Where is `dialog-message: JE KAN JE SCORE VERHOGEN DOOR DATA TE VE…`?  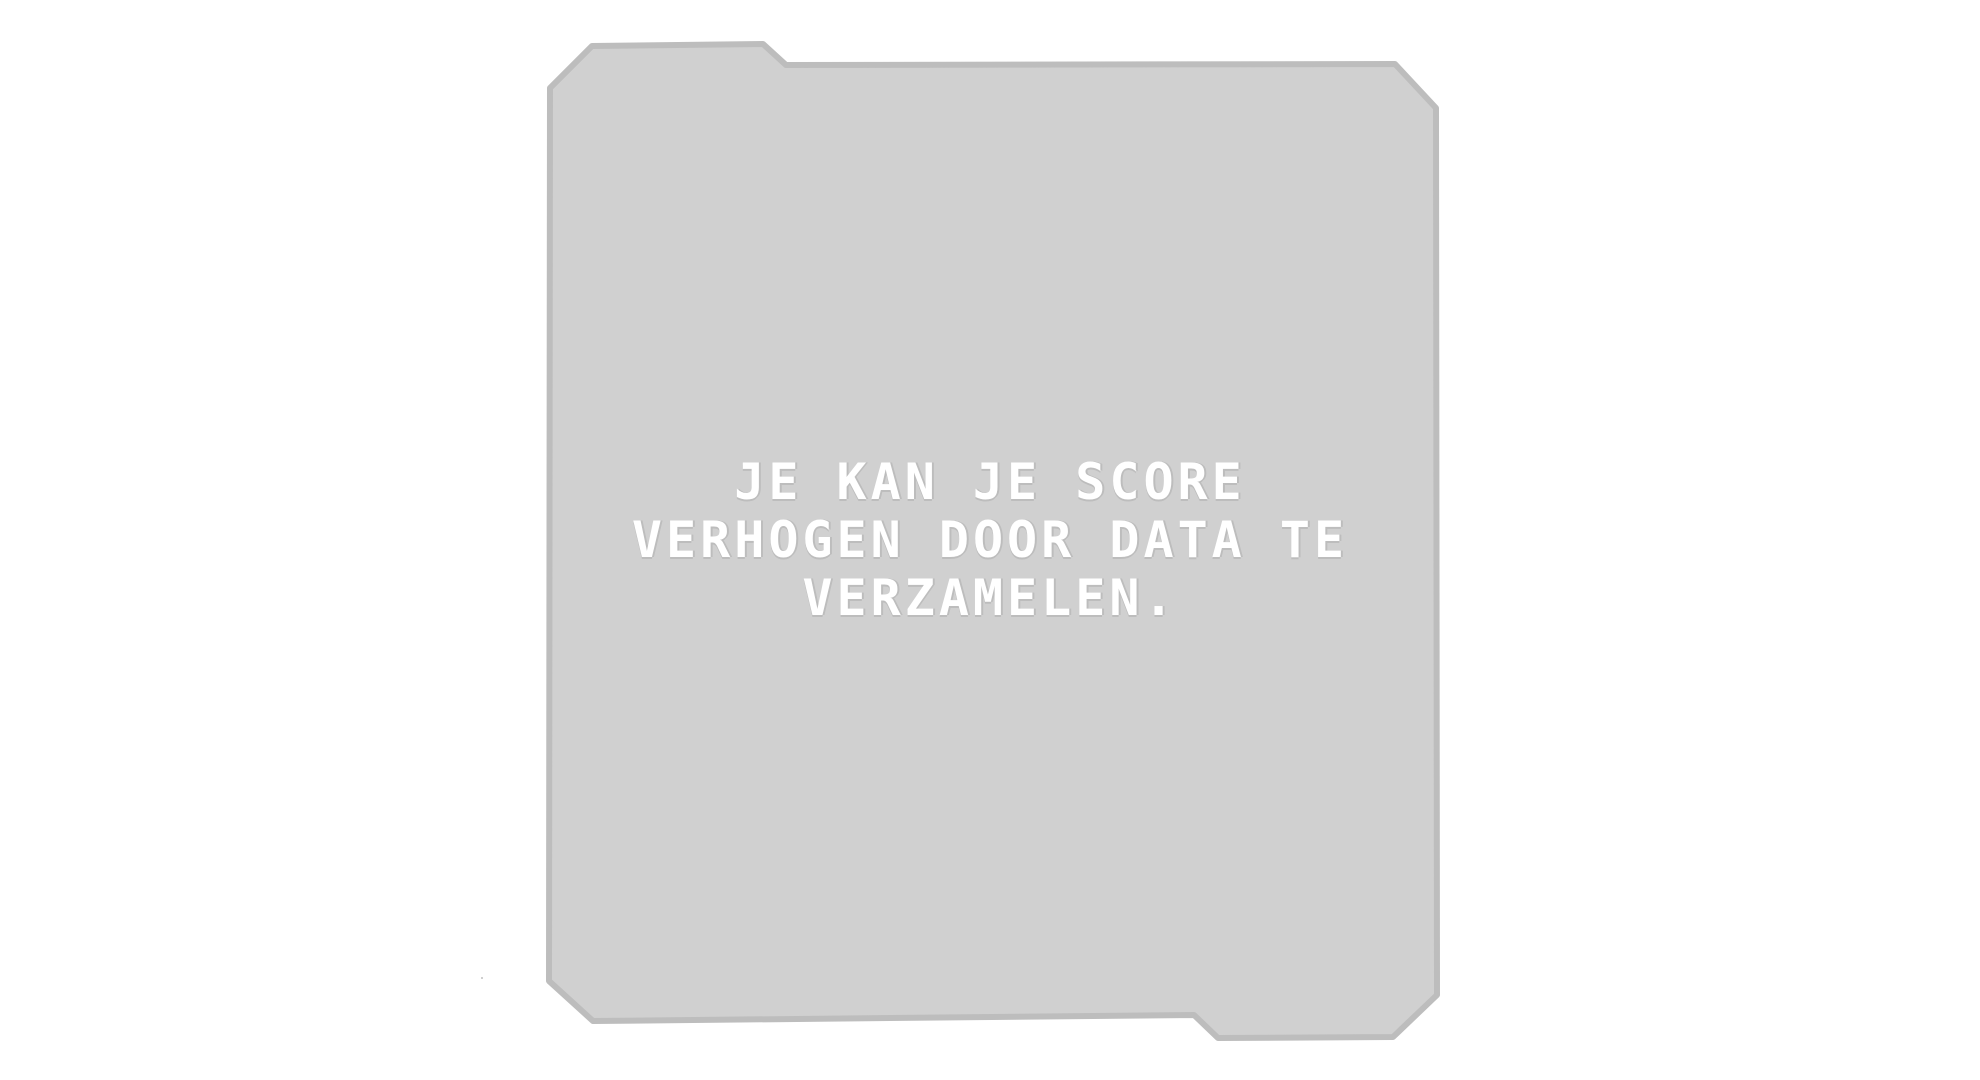 dialog-message: JE KAN JE SCORE VERHOGEN DOOR DATA TE VE… is located at coordinates (990, 540).